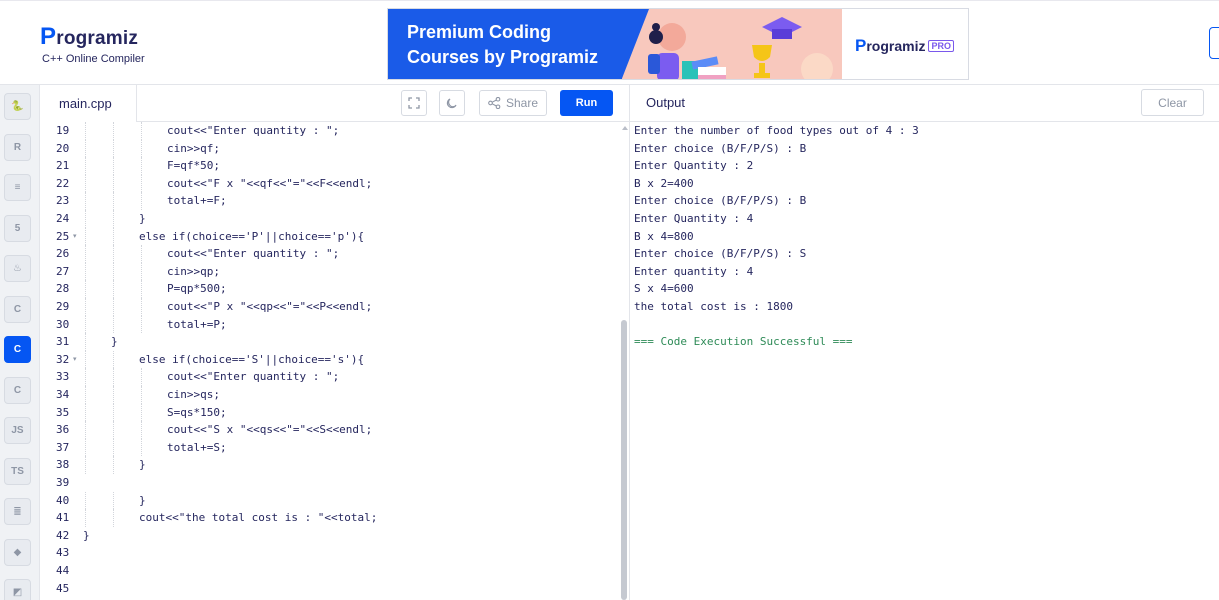 The height and width of the screenshot is (600, 1219). I want to click on line-number: 36, so click(63, 430).